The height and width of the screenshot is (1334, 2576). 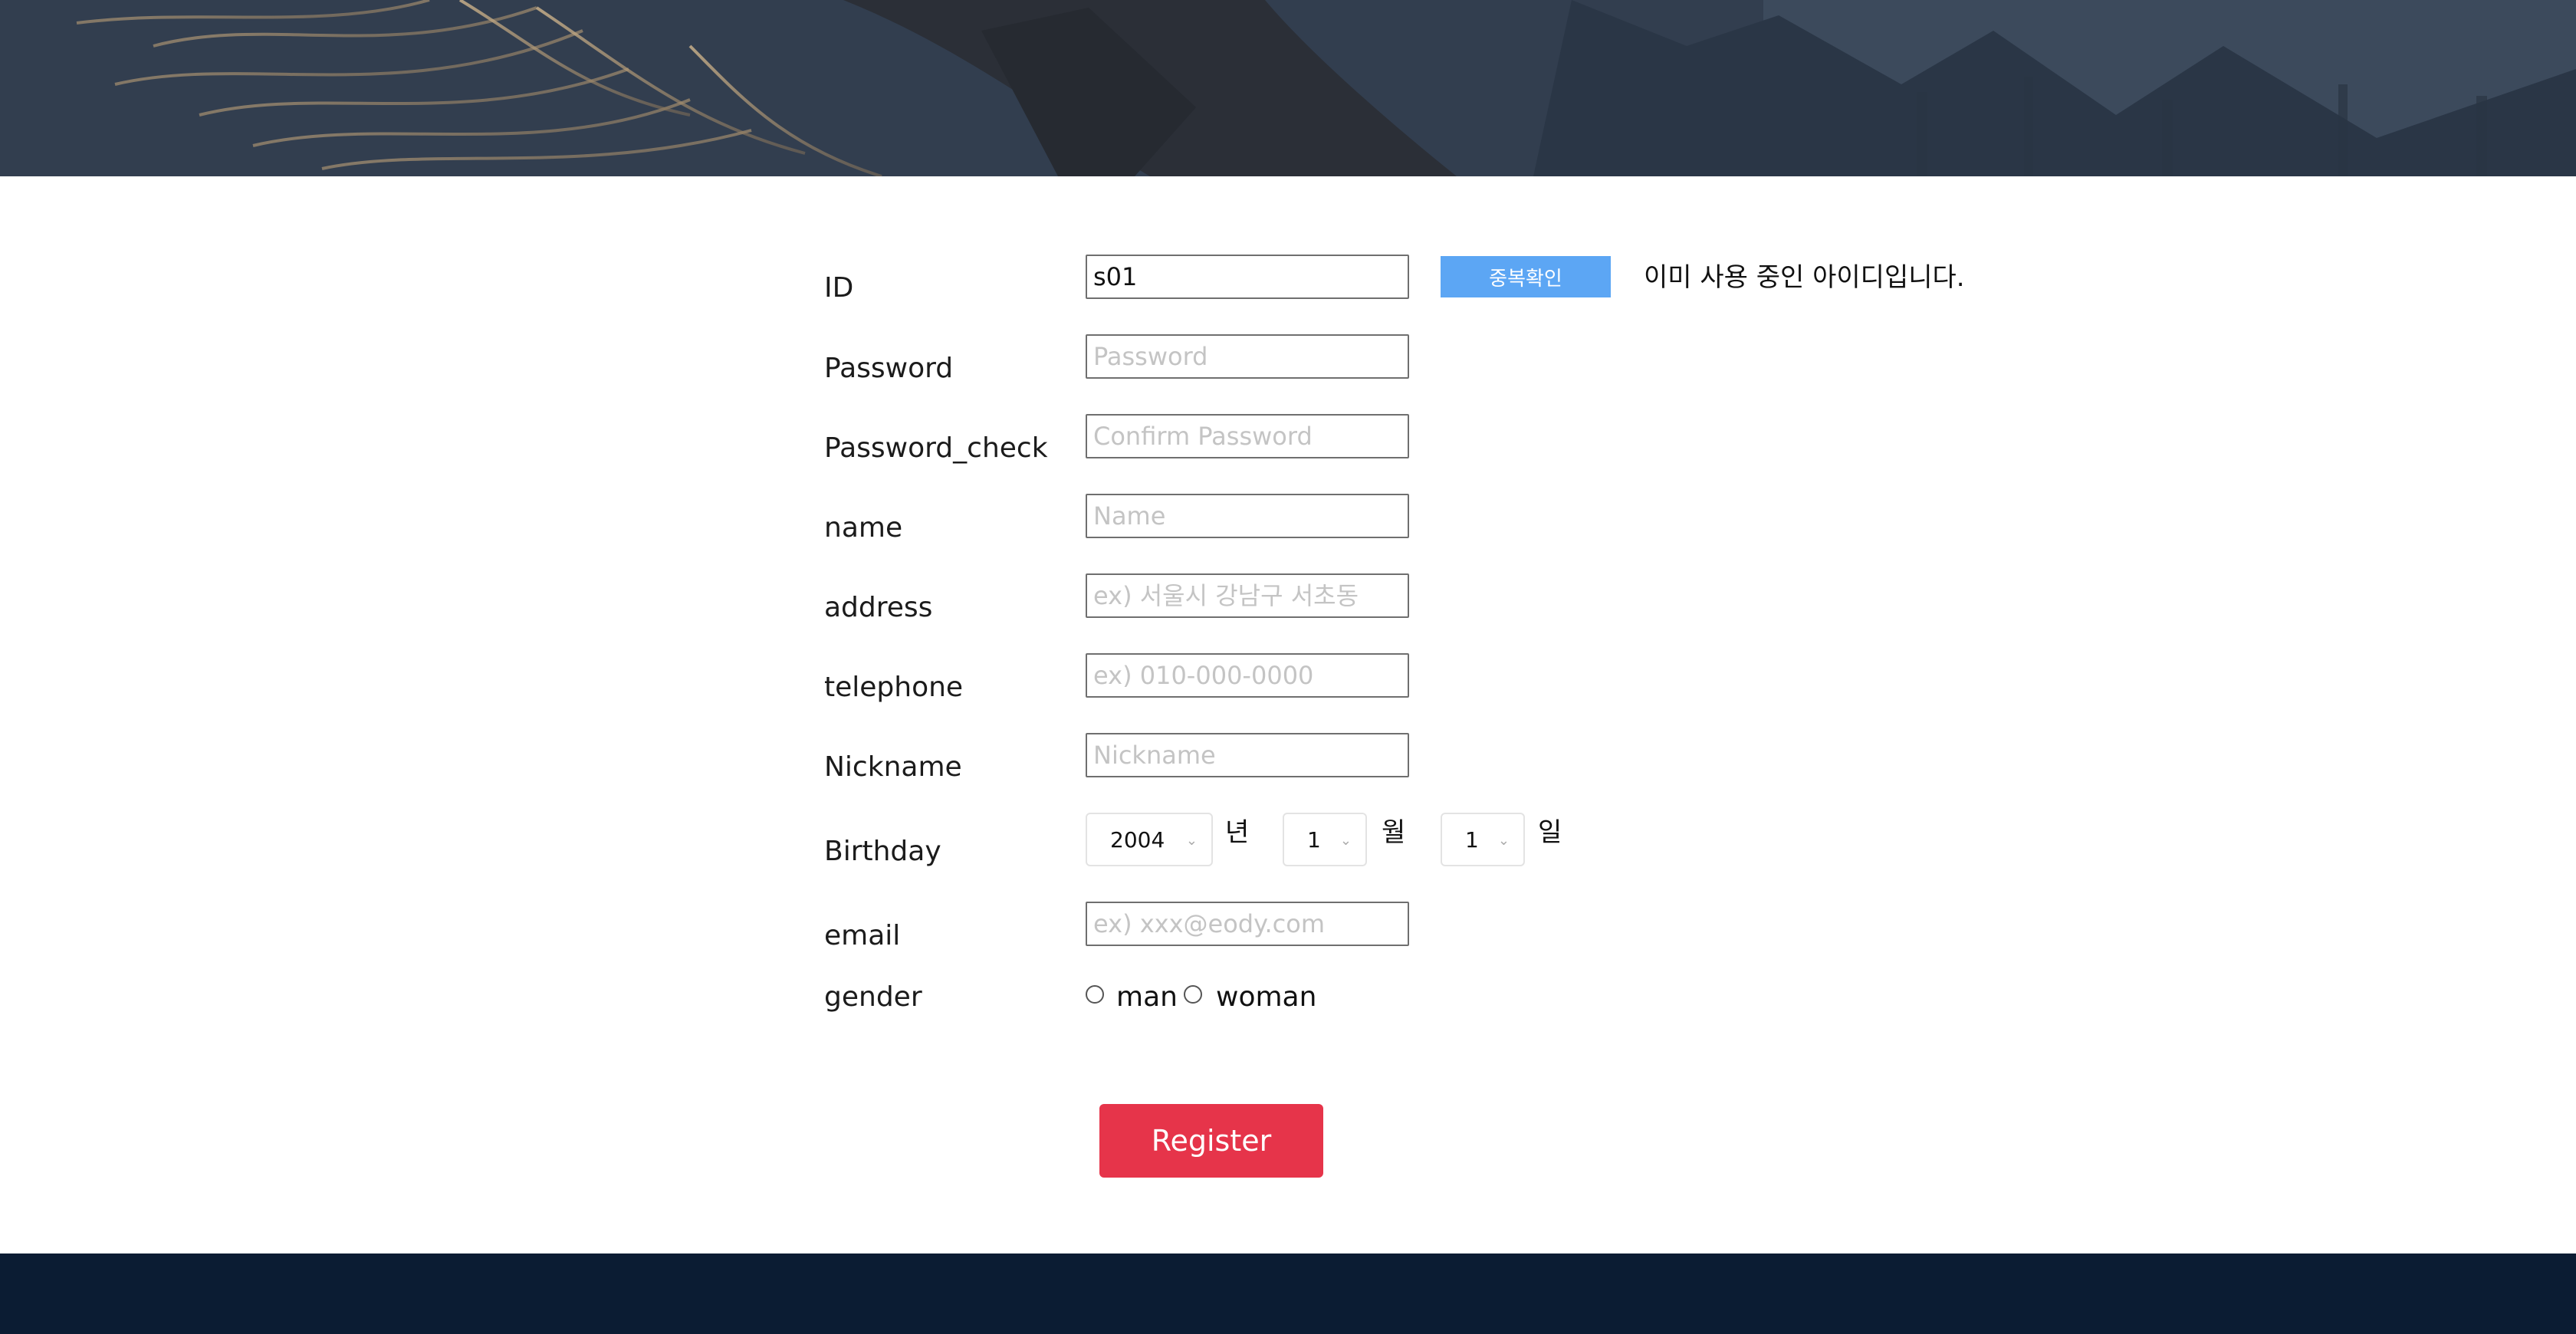 What do you see at coordinates (1394, 832) in the screenshot?
I see `month-unit-label: 월` at bounding box center [1394, 832].